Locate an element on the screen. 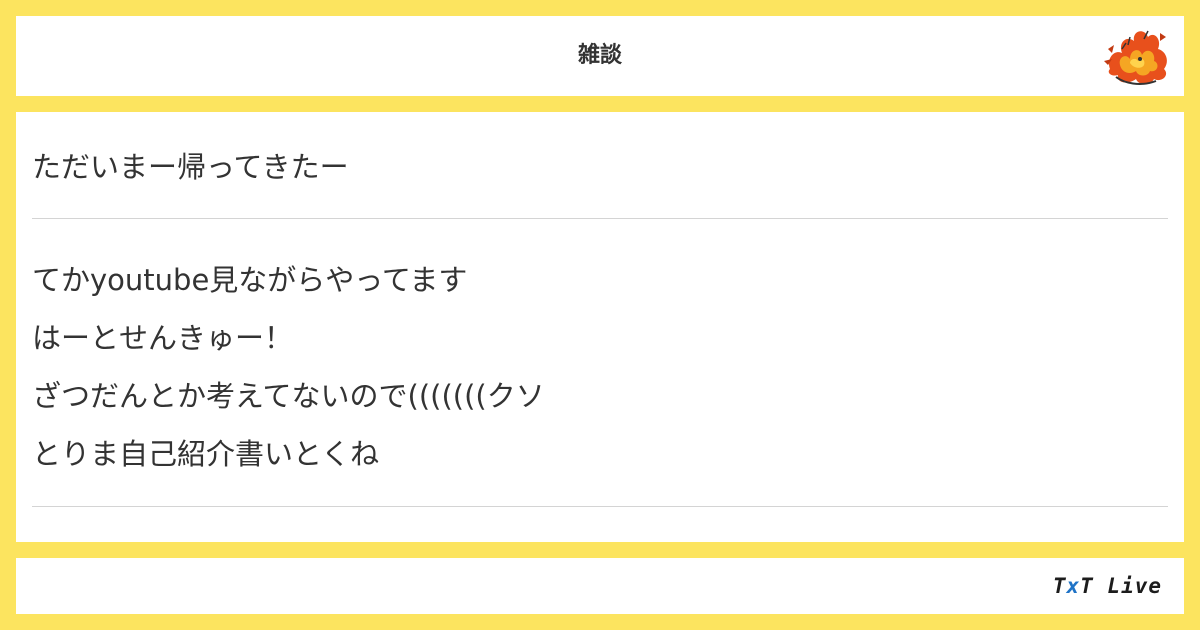 This screenshot has width=1200, height=630. post-line: ざつだんとか考えてないので(((((((クソ is located at coordinates (288, 396).